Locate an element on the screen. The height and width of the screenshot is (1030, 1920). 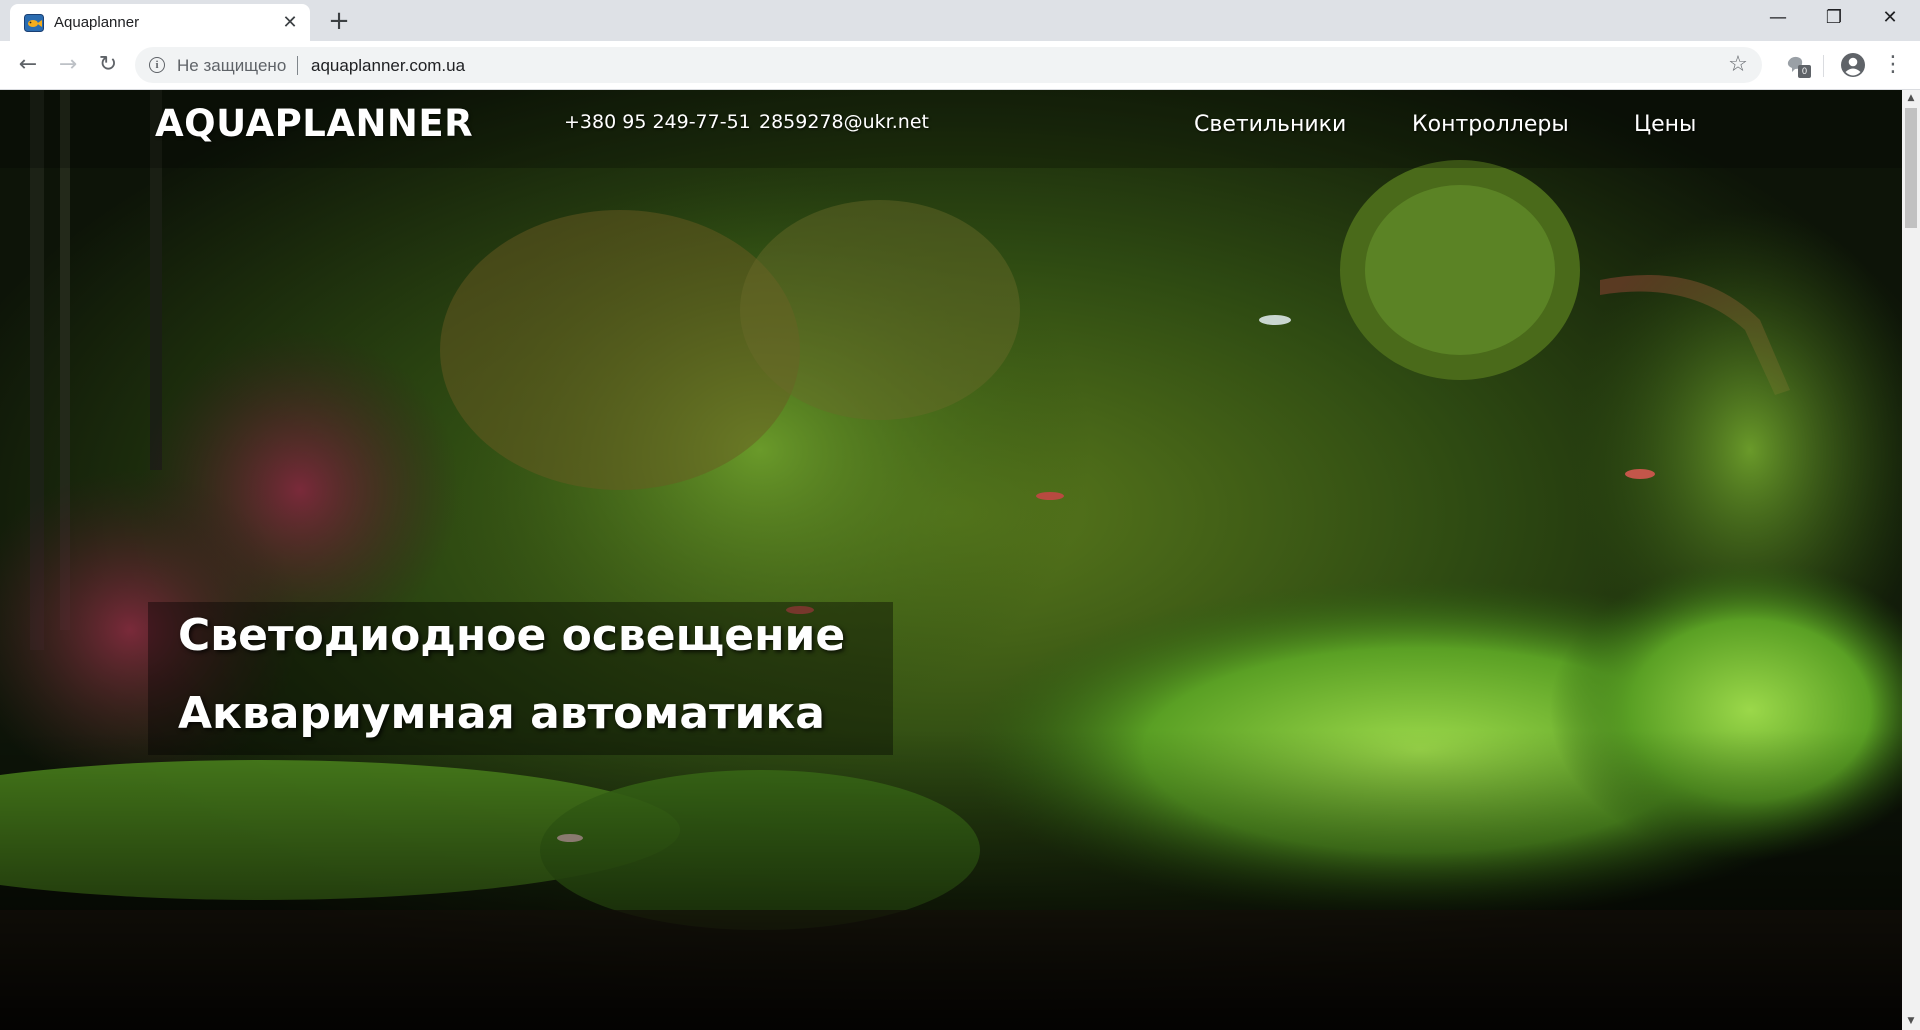
url-text: aquaplanner.com.ua is located at coordinates (388, 66).